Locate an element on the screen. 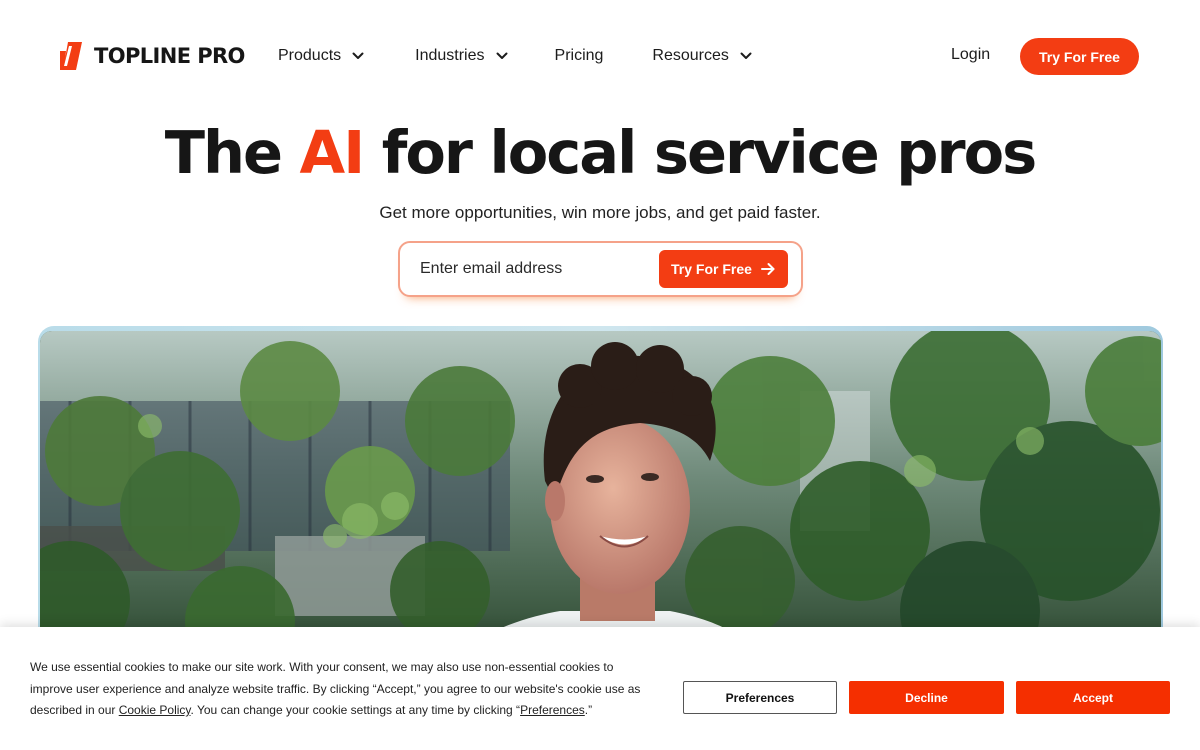  logo-mark-icon is located at coordinates (71, 56).